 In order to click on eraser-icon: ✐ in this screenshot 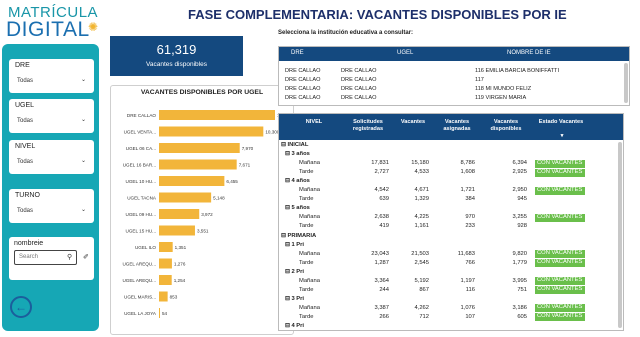, I will do `click(86, 257)`.